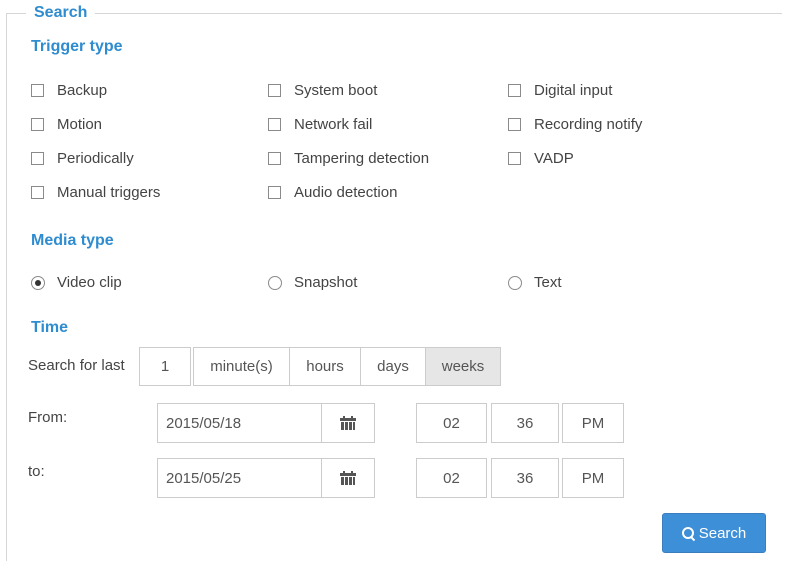 The width and height of the screenshot is (787, 564). What do you see at coordinates (588, 124) in the screenshot?
I see `trigger-recording-notify-label: Recording notify` at bounding box center [588, 124].